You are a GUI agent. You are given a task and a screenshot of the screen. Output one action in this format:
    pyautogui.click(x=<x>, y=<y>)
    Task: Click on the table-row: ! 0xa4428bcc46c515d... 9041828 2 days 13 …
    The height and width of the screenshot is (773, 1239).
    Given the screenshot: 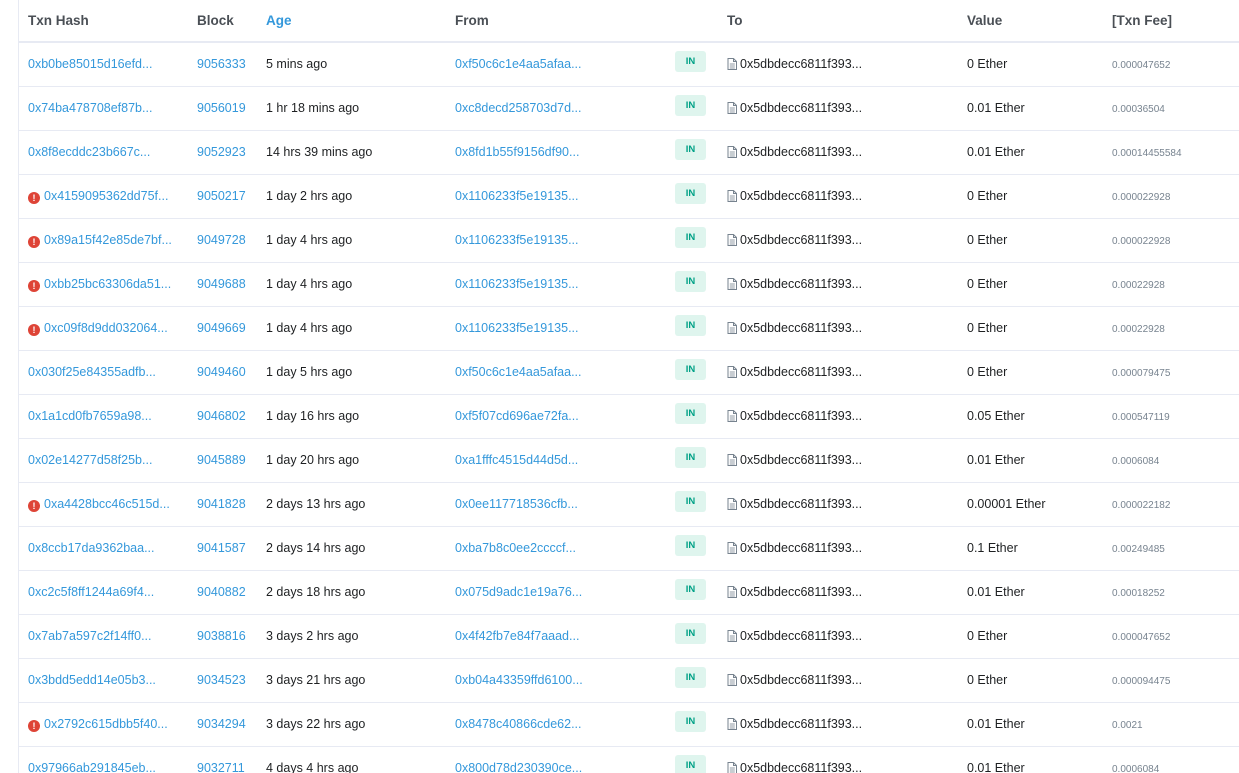 What is the action you would take?
    pyautogui.click(x=629, y=504)
    